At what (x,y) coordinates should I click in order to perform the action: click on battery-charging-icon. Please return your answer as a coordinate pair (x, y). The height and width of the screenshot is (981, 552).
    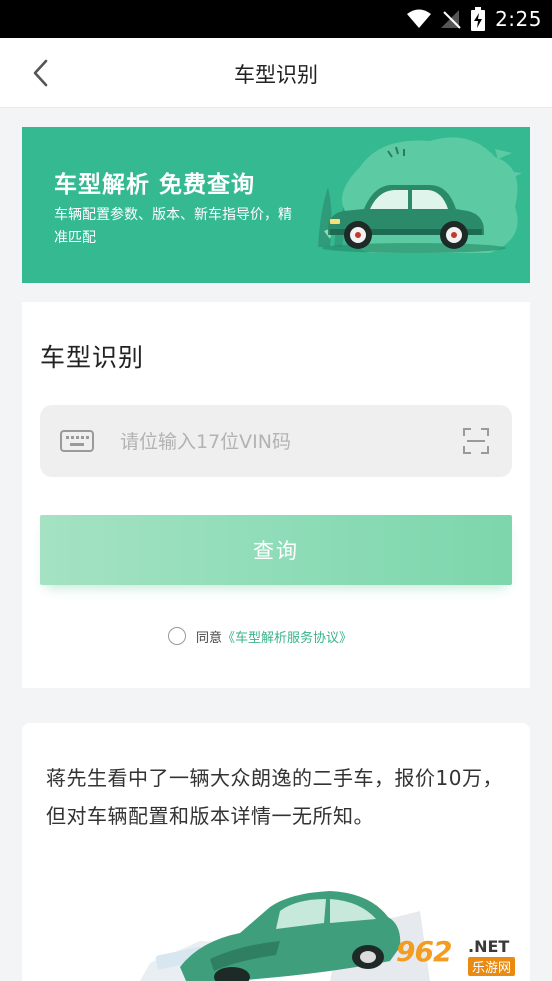
    Looking at the image, I should click on (478, 19).